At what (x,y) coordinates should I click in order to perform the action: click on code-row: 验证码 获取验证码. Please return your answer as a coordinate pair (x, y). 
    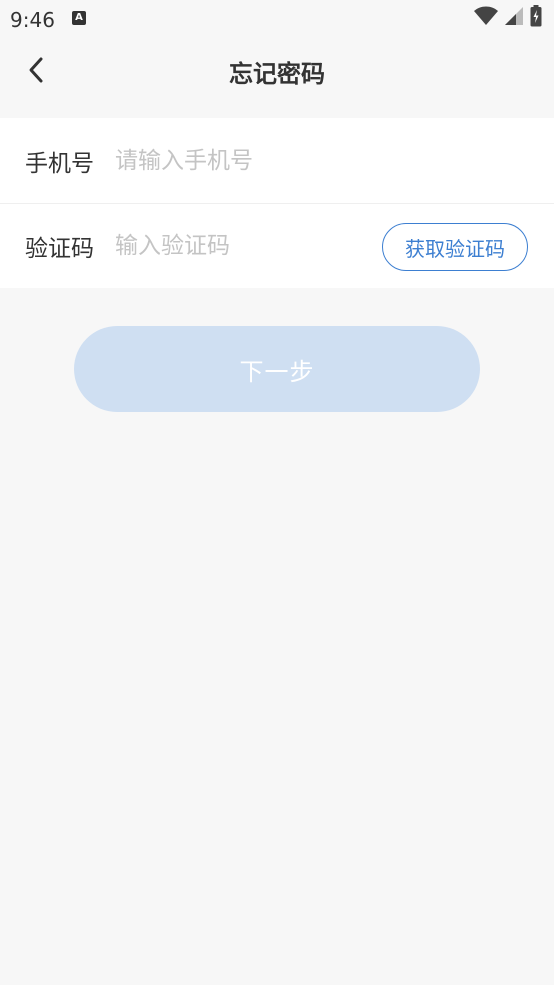
    Looking at the image, I should click on (277, 245).